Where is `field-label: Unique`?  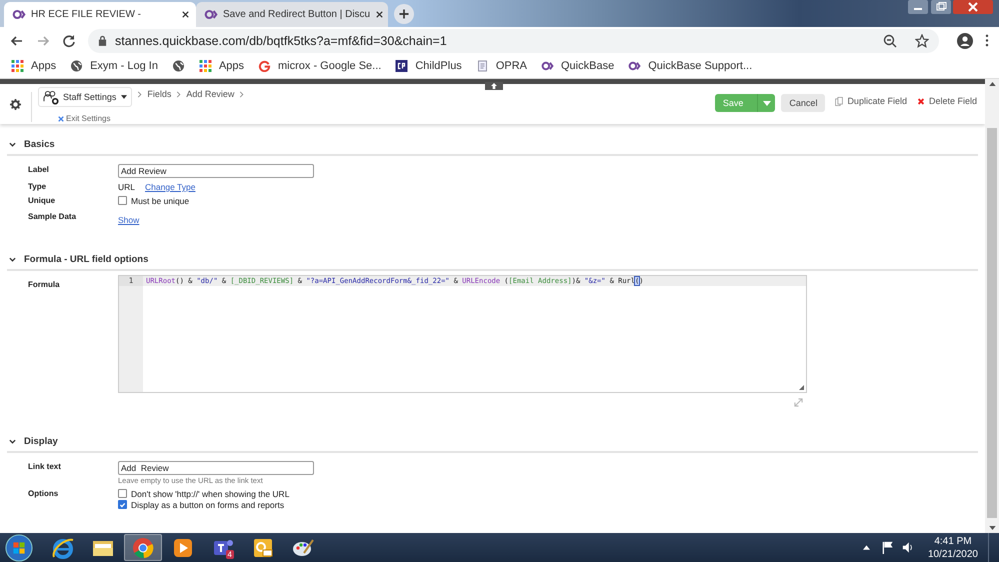
field-label: Unique is located at coordinates (42, 200).